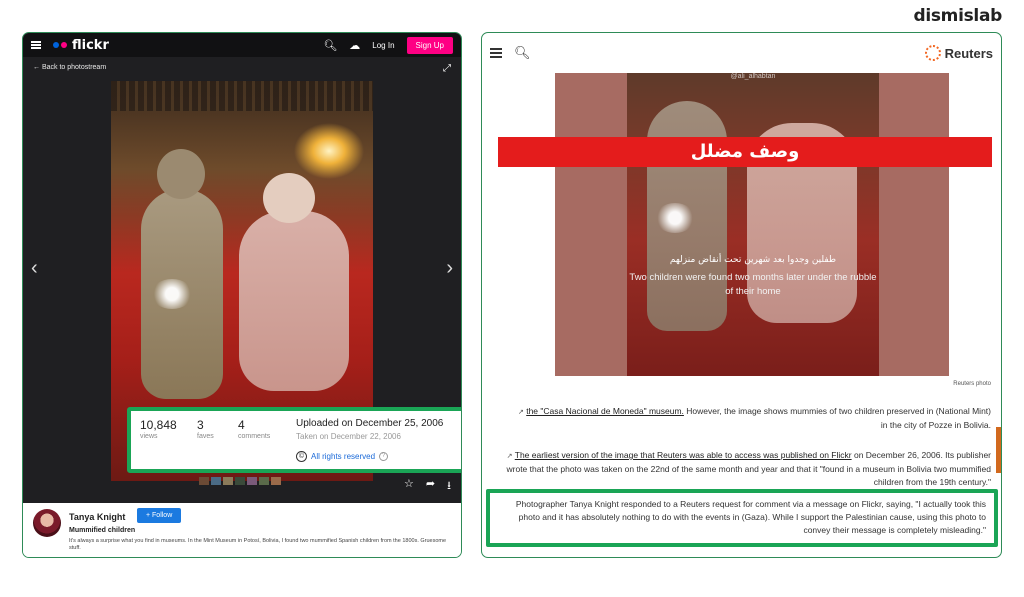 Image resolution: width=1024 pixels, height=597 pixels. I want to click on rights-link: © All rights reserved ?, so click(342, 456).